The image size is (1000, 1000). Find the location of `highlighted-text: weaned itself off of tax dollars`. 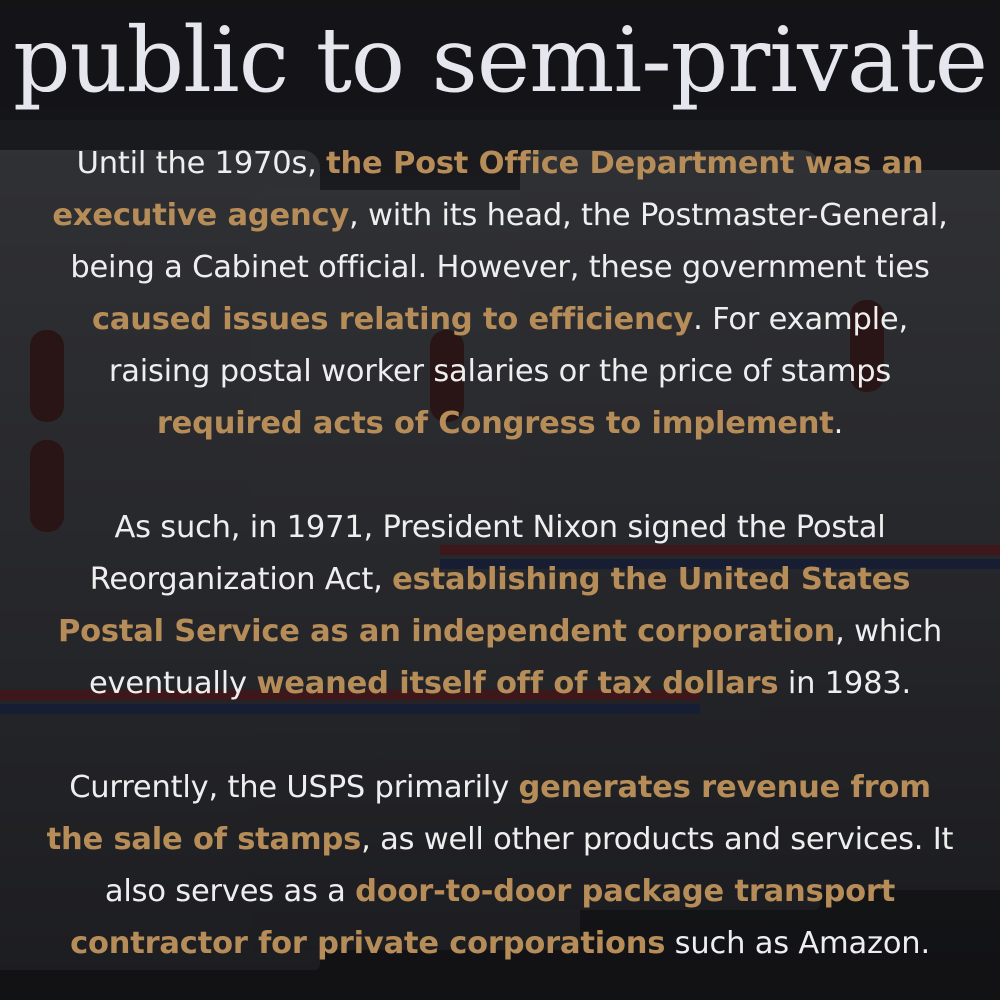

highlighted-text: weaned itself off of tax dollars is located at coordinates (517, 683).